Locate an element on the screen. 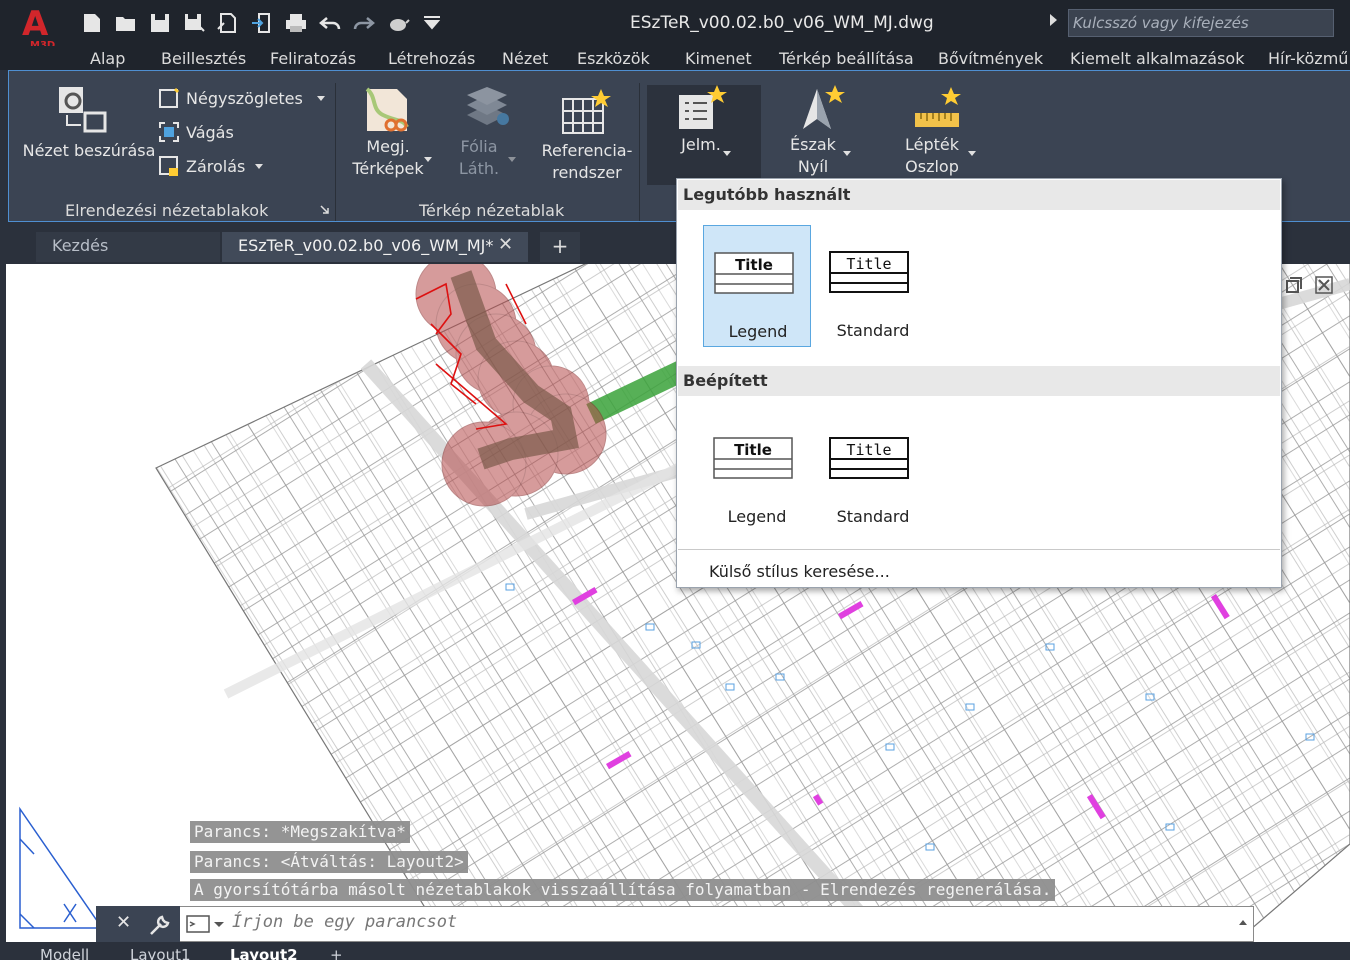  new-file-icon is located at coordinates (92, 23).